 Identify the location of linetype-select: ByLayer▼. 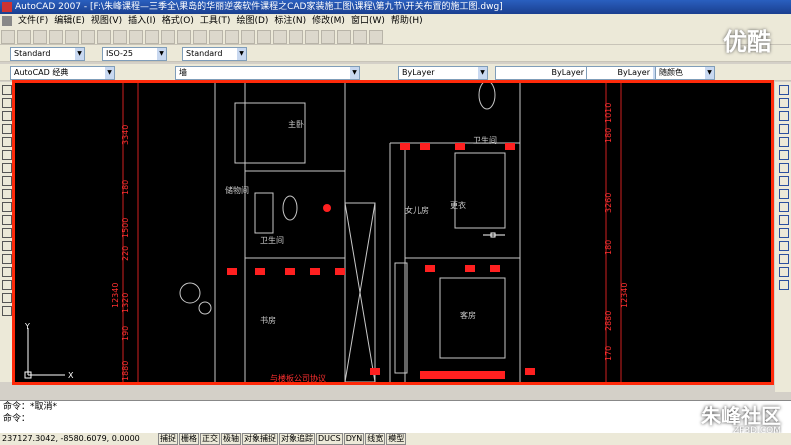
(546, 73).